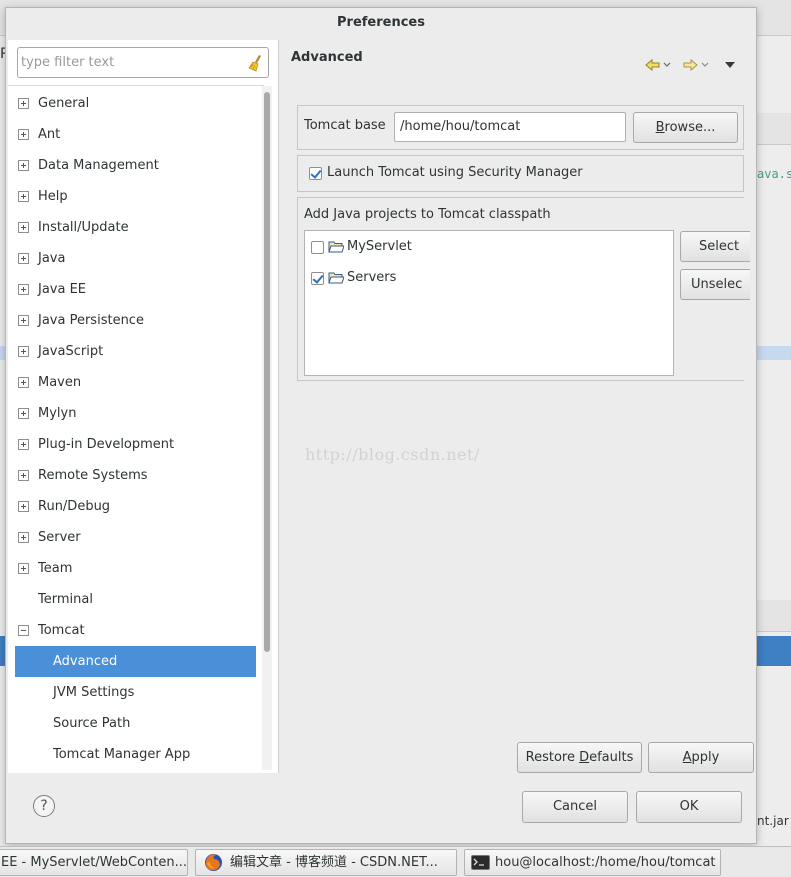 The height and width of the screenshot is (877, 791). Describe the element at coordinates (83, 227) in the screenshot. I see `tree-item-label: Install/Update` at that location.